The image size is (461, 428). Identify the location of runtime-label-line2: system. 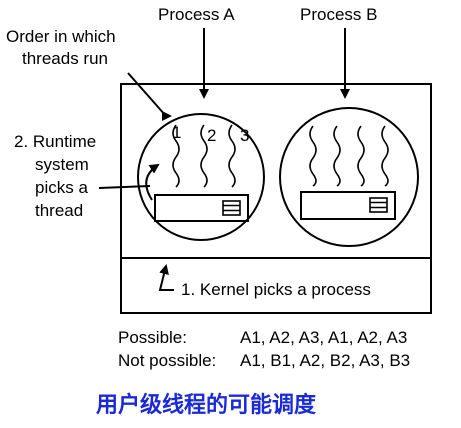
(62, 164).